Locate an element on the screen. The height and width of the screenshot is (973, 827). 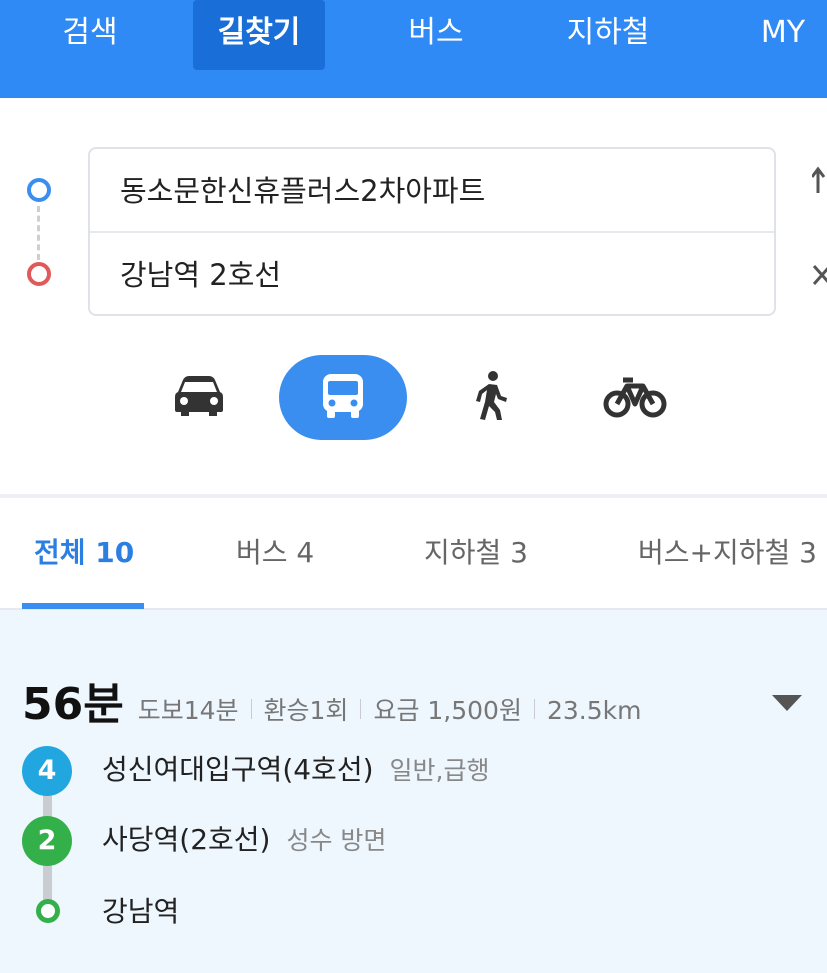
nav-tab-my: MY is located at coordinates (783, 35).